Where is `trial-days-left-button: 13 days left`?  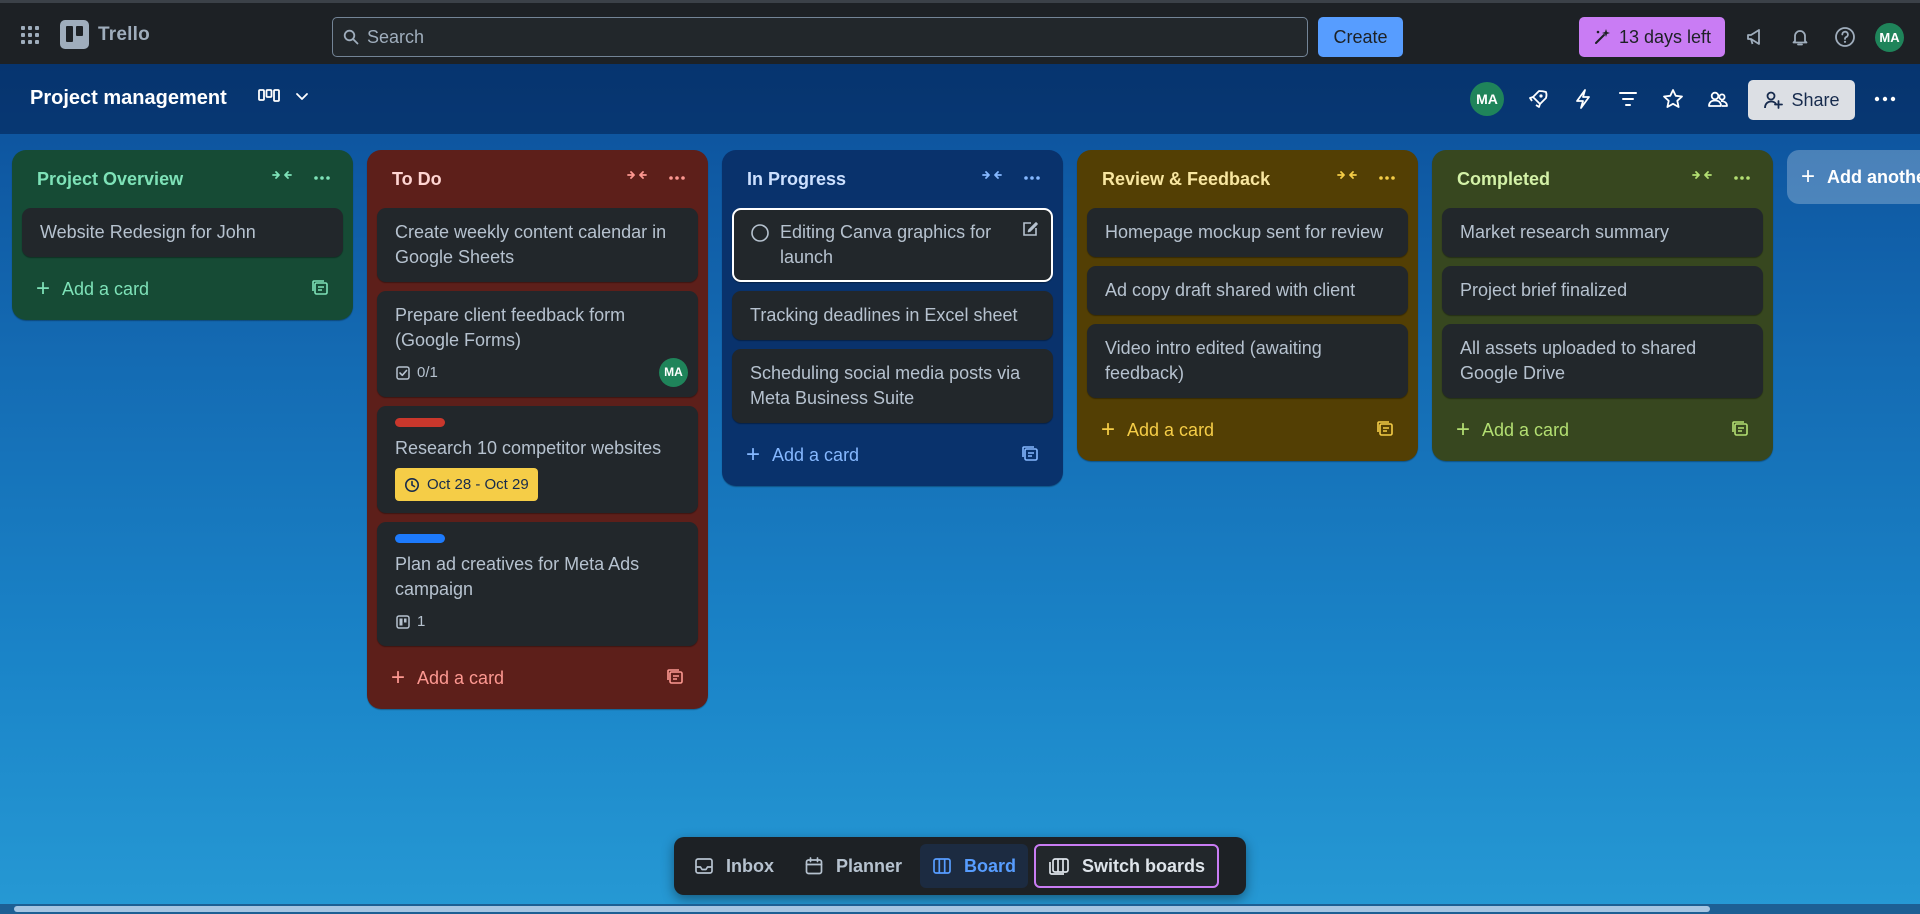
trial-days-left-button: 13 days left is located at coordinates (1652, 37).